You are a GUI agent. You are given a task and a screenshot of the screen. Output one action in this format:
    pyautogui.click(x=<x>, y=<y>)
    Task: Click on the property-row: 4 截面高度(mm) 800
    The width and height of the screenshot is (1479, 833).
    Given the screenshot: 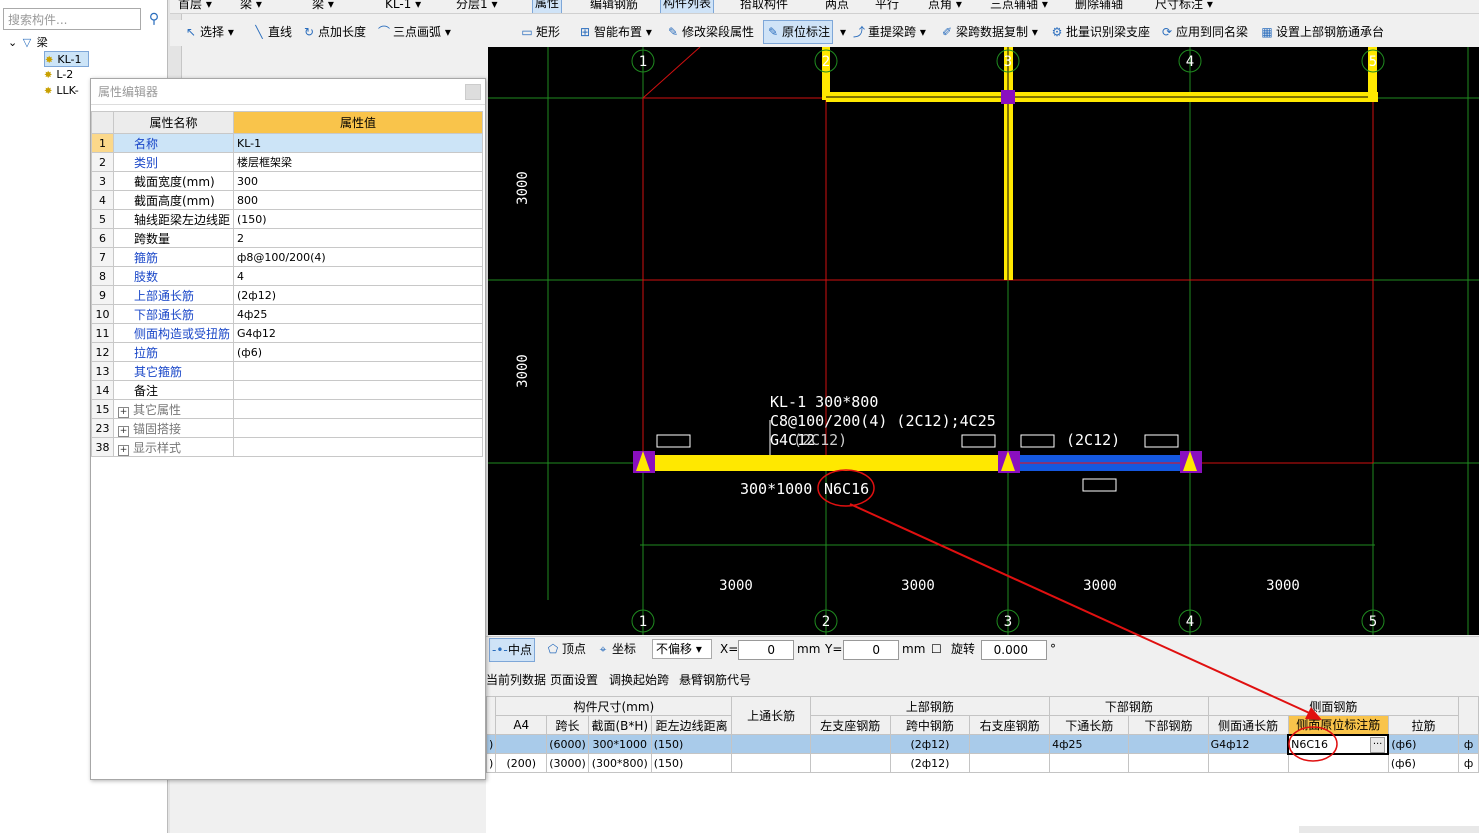 What is the action you would take?
    pyautogui.click(x=287, y=200)
    